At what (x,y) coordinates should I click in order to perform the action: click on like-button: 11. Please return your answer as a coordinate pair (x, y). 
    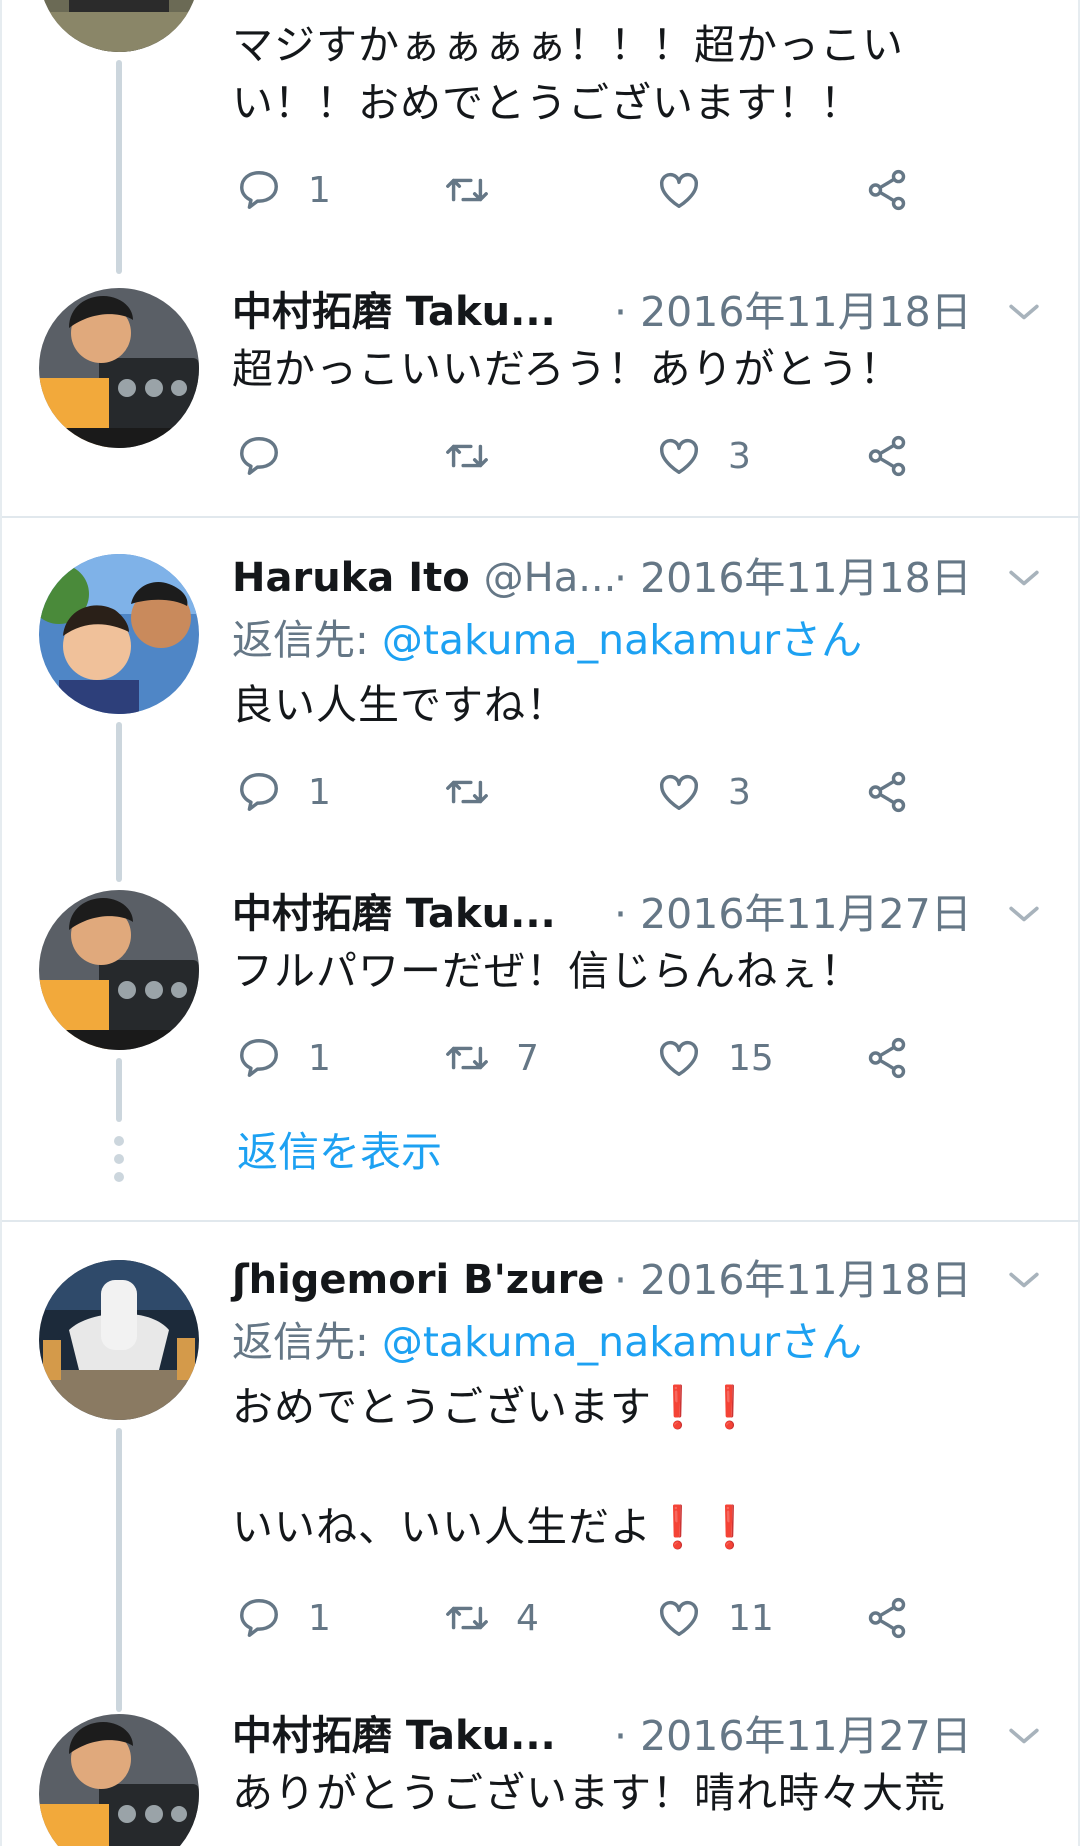
    Looking at the image, I should click on (715, 1618).